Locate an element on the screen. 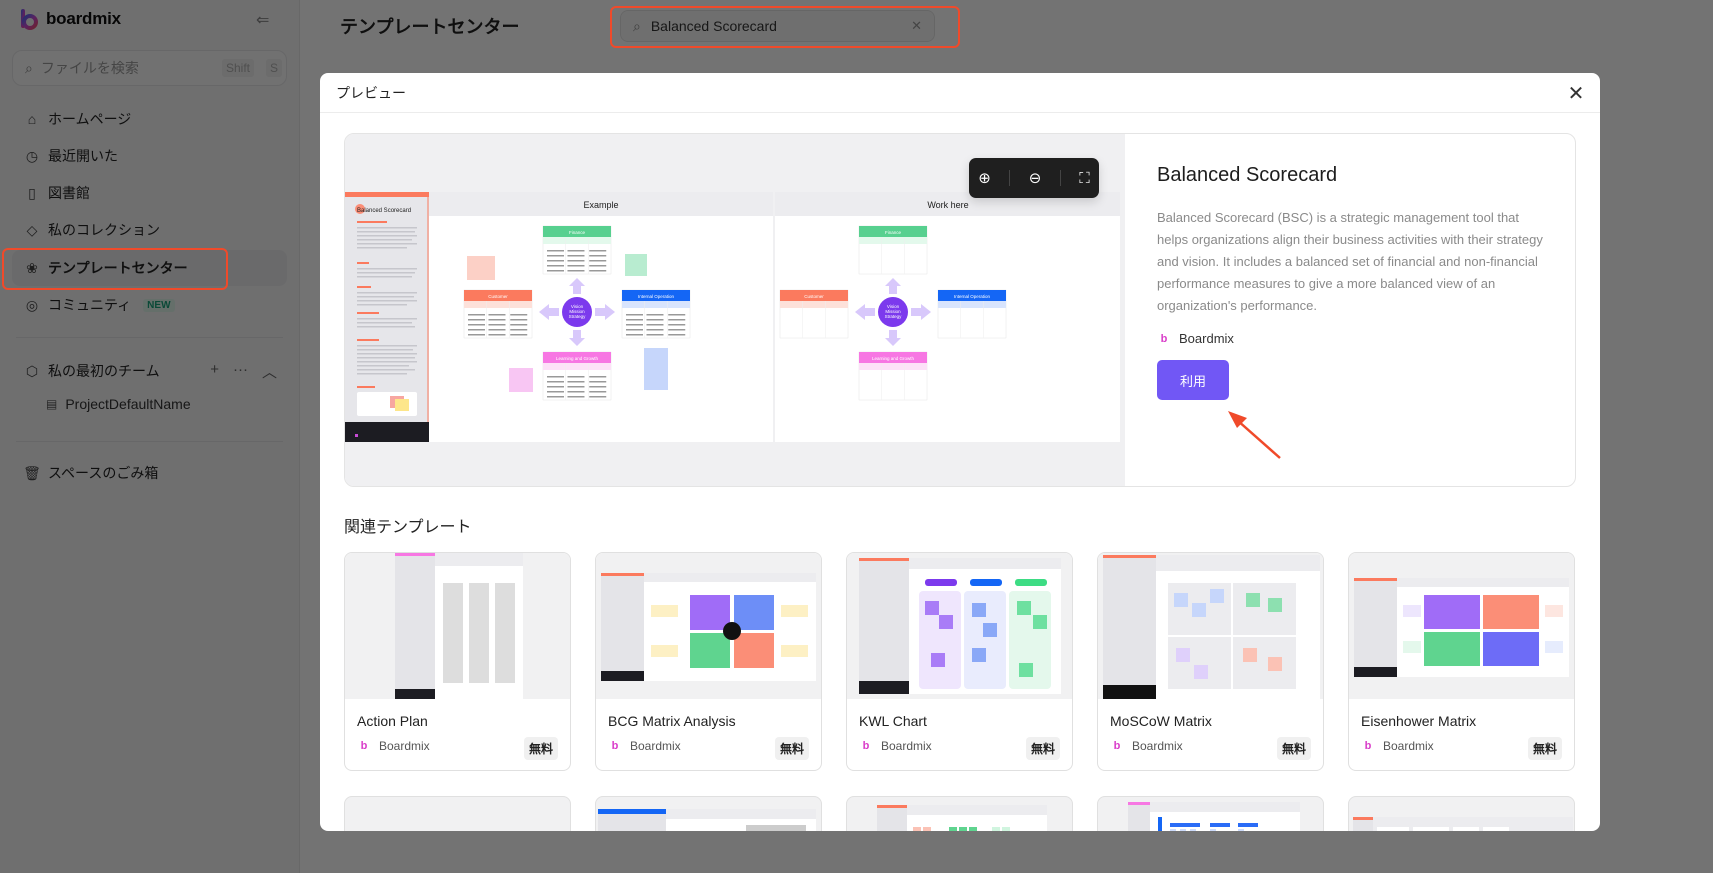 The width and height of the screenshot is (1713, 873). annotation-arrow-icon is located at coordinates (1254, 435).